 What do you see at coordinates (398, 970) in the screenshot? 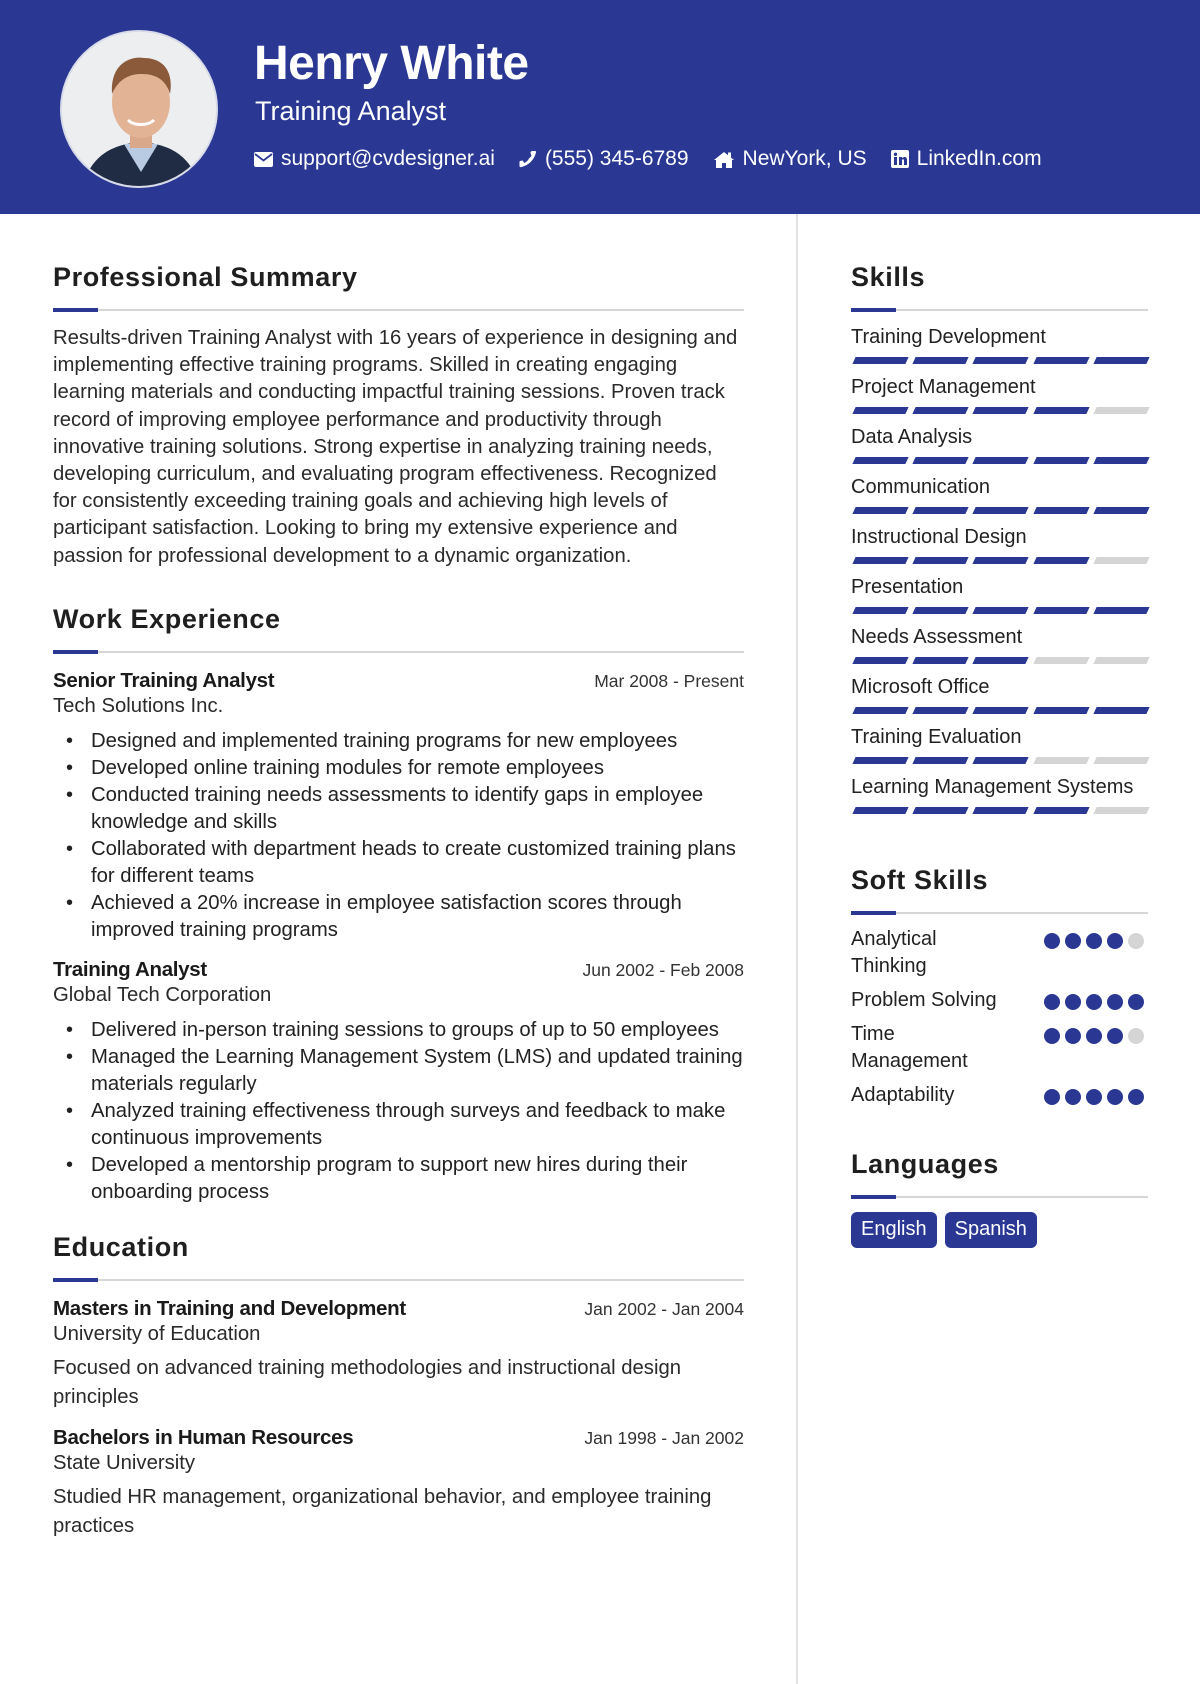
I see `job-header: Training Analyst Jun 2002 - Feb 2008` at bounding box center [398, 970].